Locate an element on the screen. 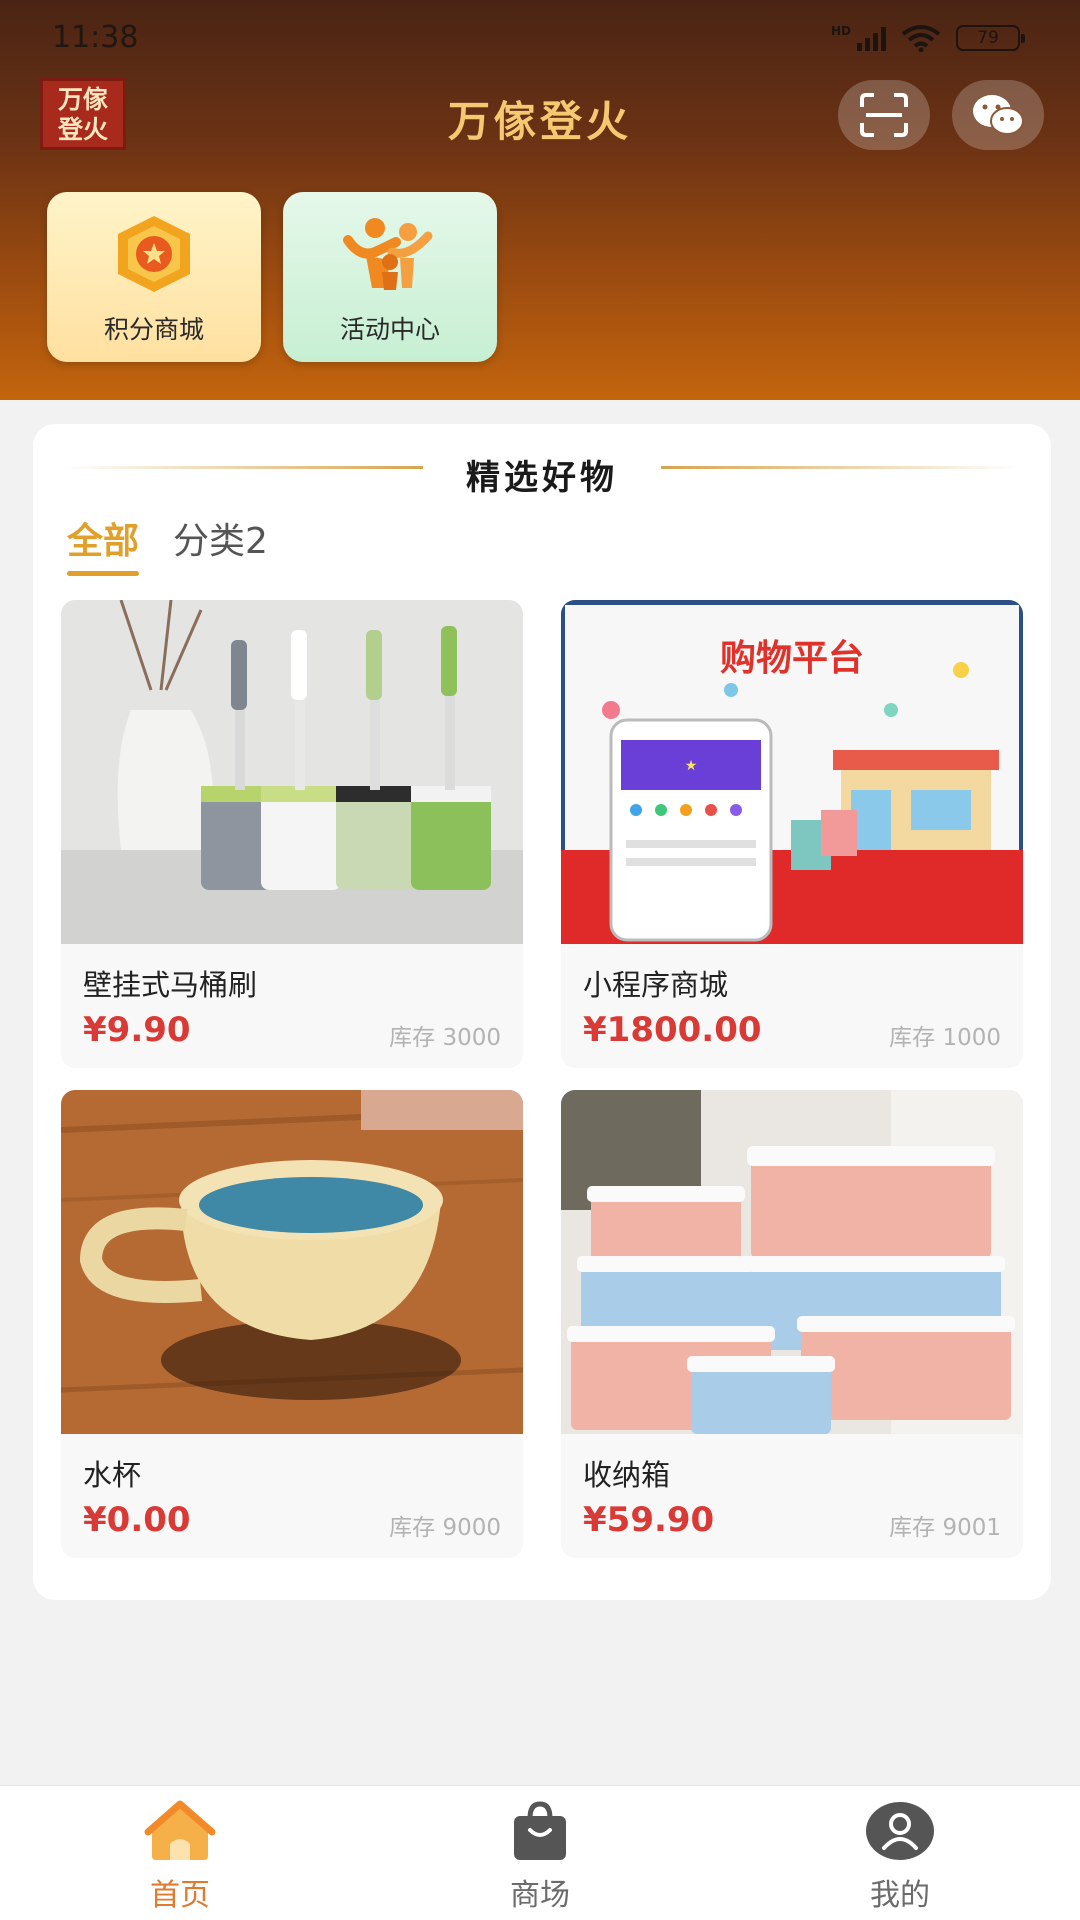 This screenshot has width=1080, height=1920. product-card: 购物平台 ★ 小程序商城 ¥1800.00 库存 1000 is located at coordinates (792, 834).